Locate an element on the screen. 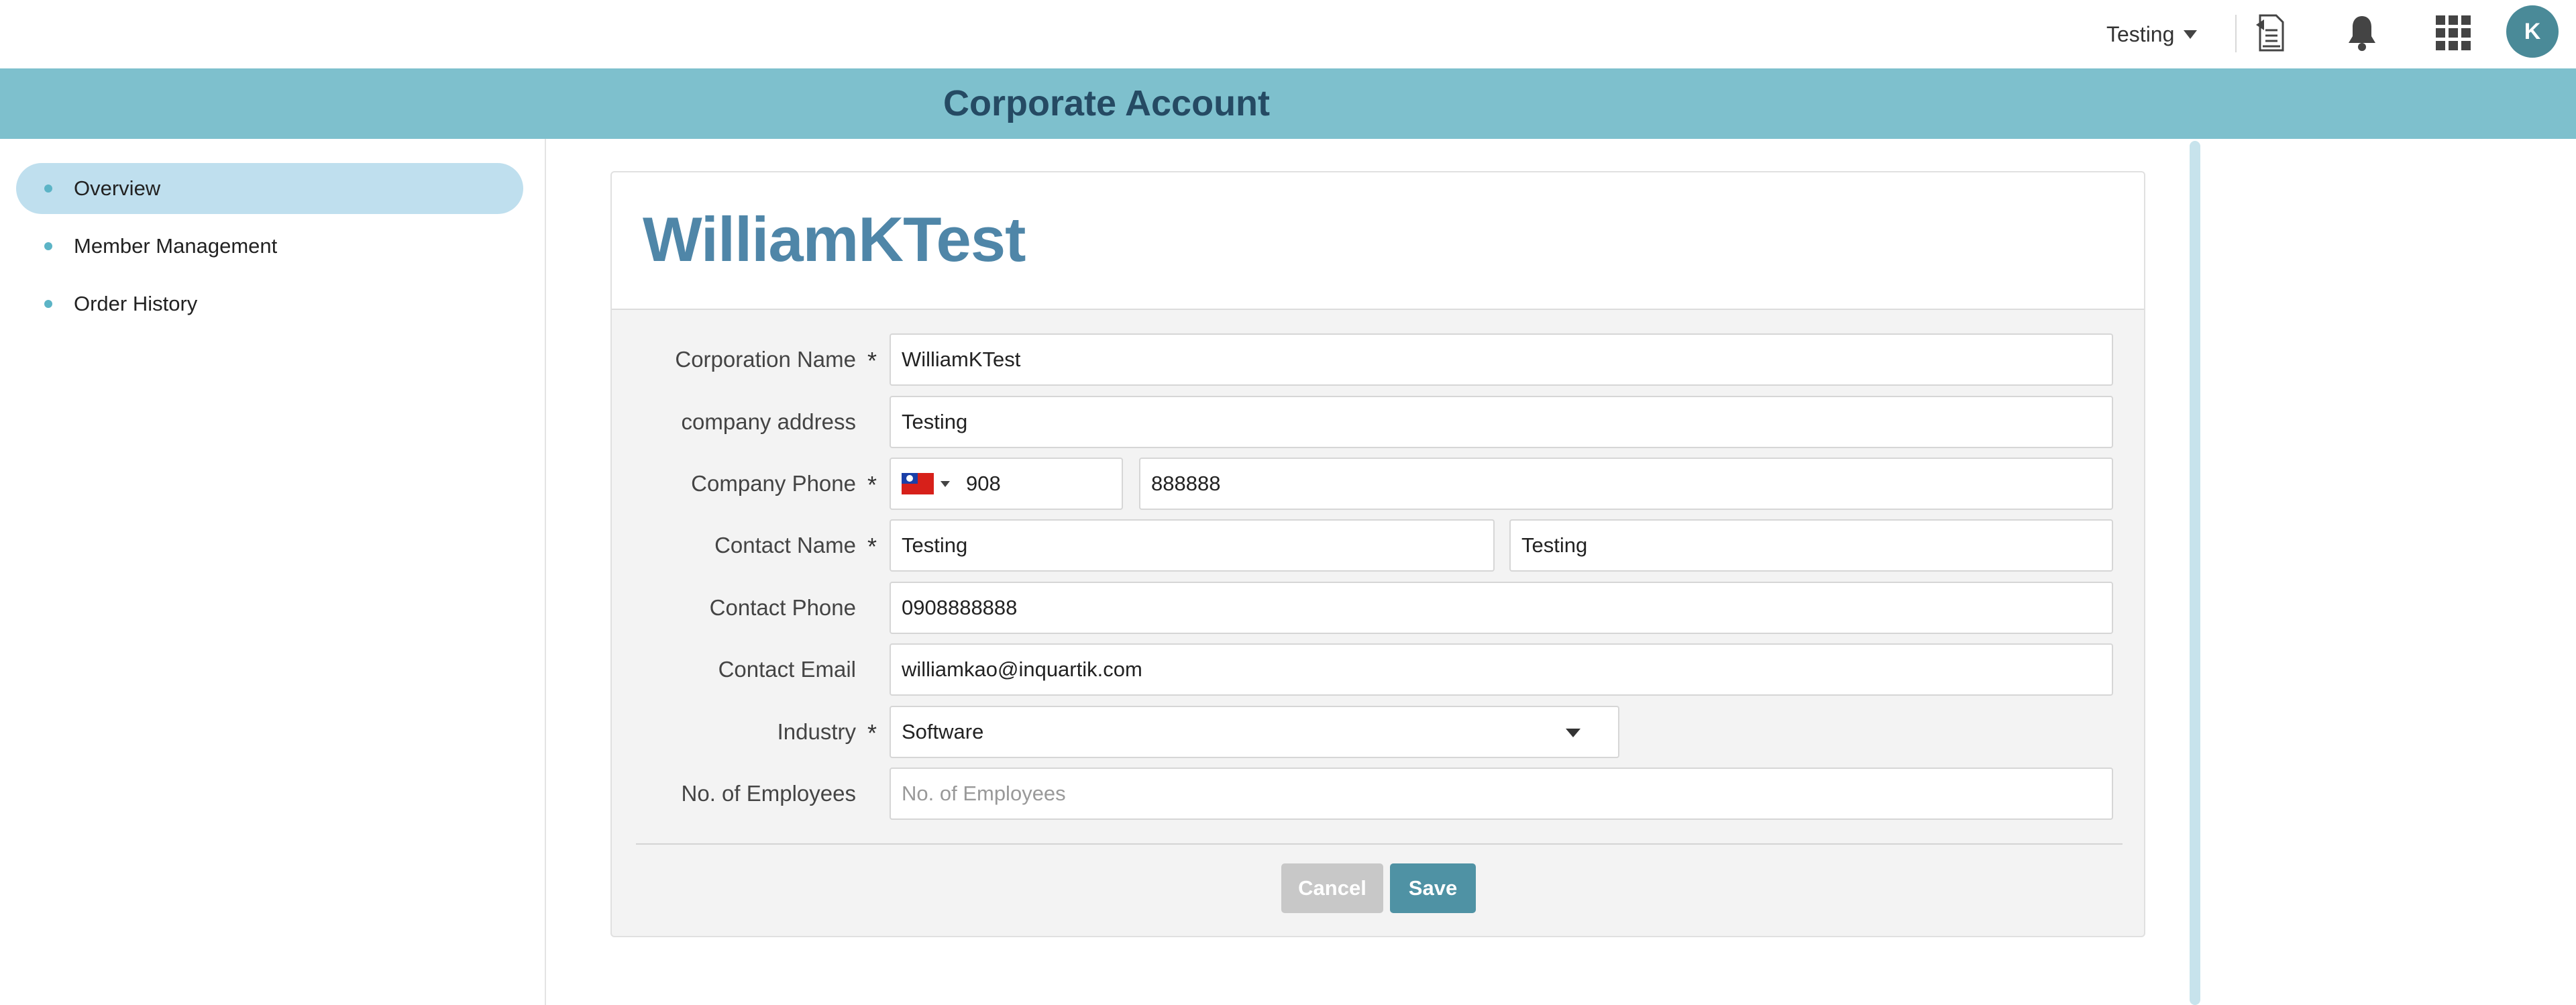  save-button: Save is located at coordinates (1433, 888).